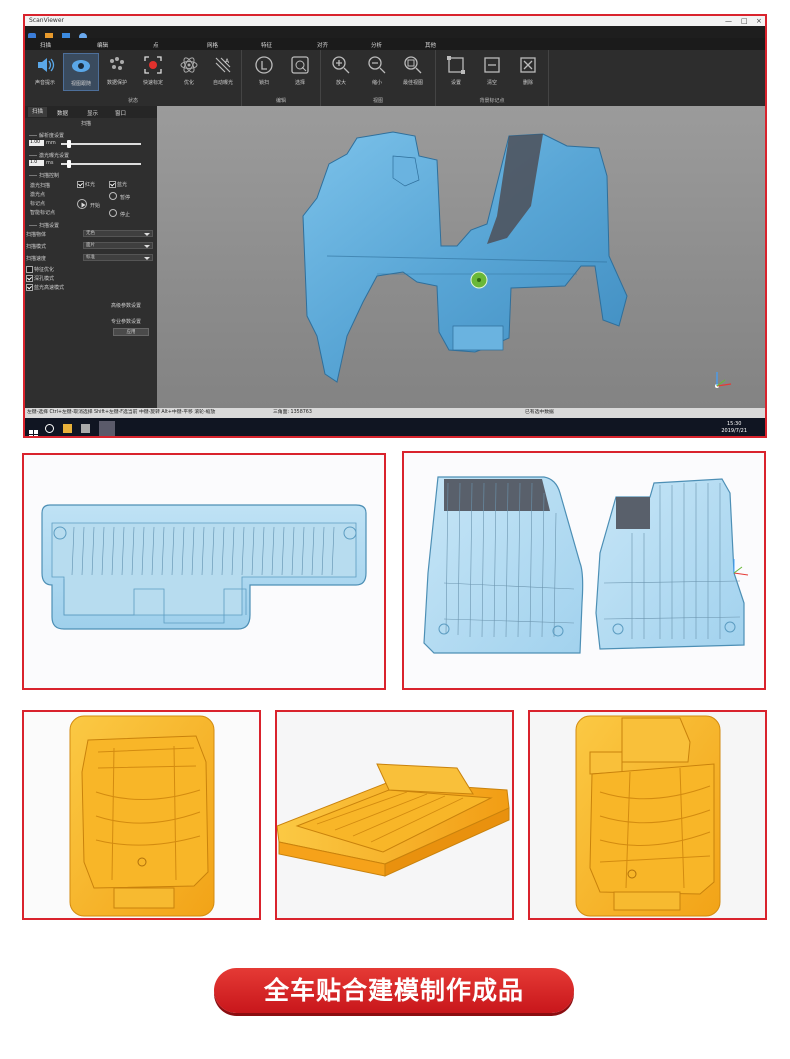 This screenshot has height=1059, width=790. Describe the element at coordinates (280, 101) in the screenshot. I see `ribbon-group-label: 编辑` at that location.